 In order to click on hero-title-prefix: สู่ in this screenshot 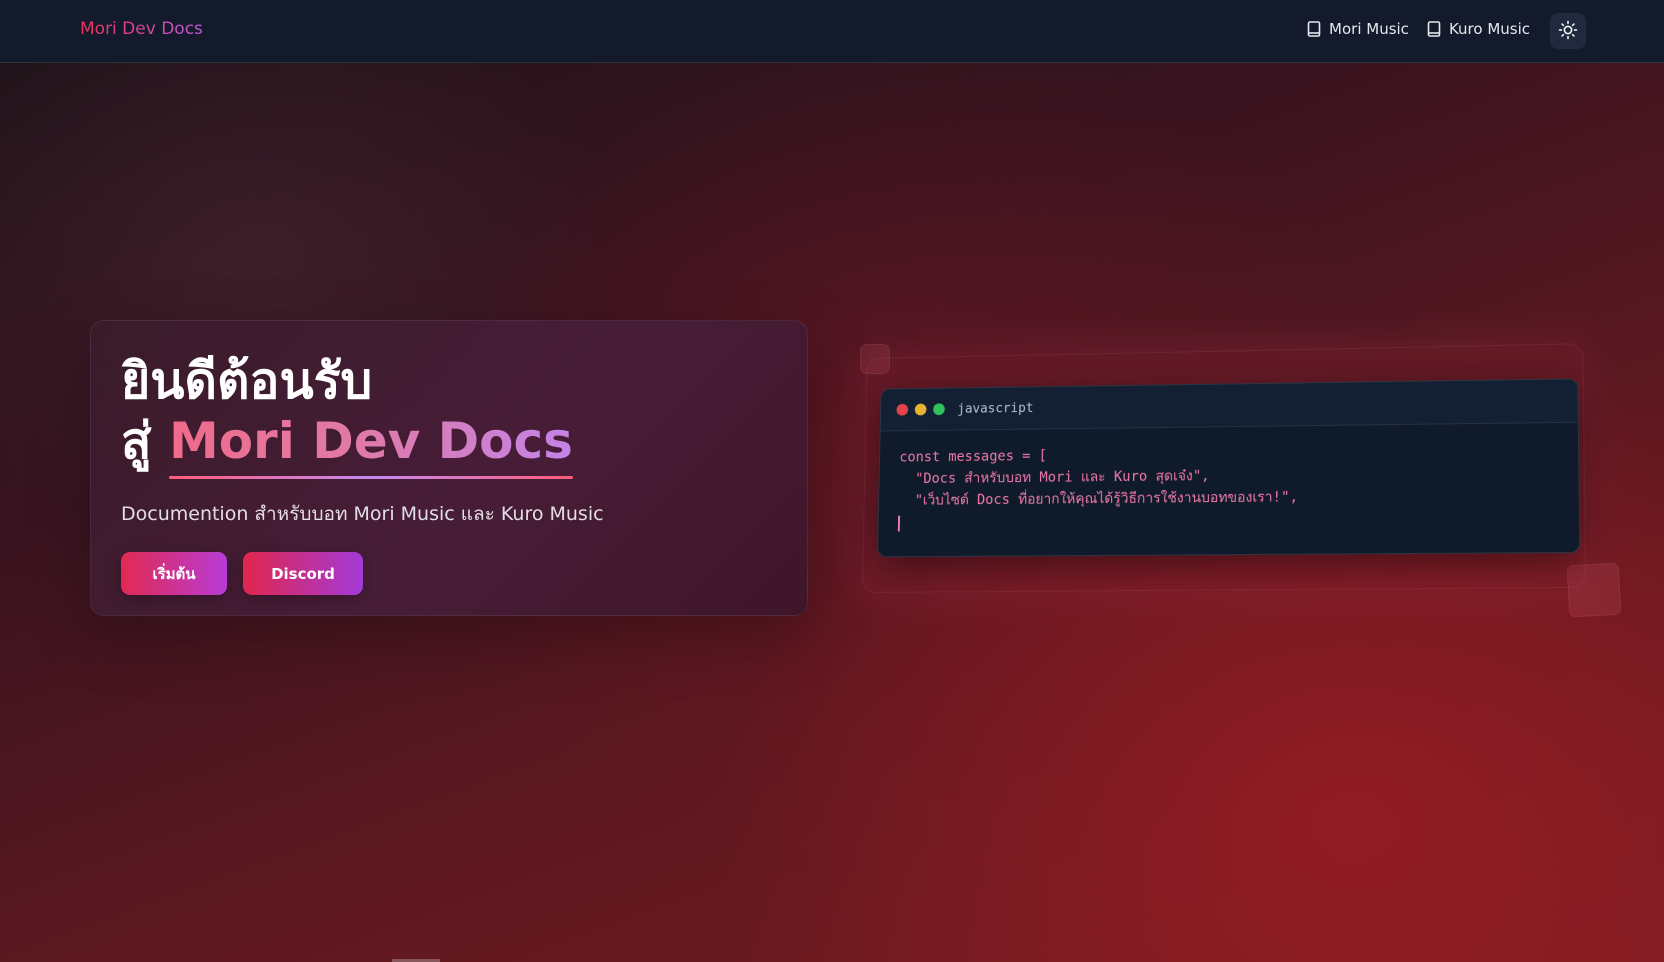, I will do `click(136, 441)`.